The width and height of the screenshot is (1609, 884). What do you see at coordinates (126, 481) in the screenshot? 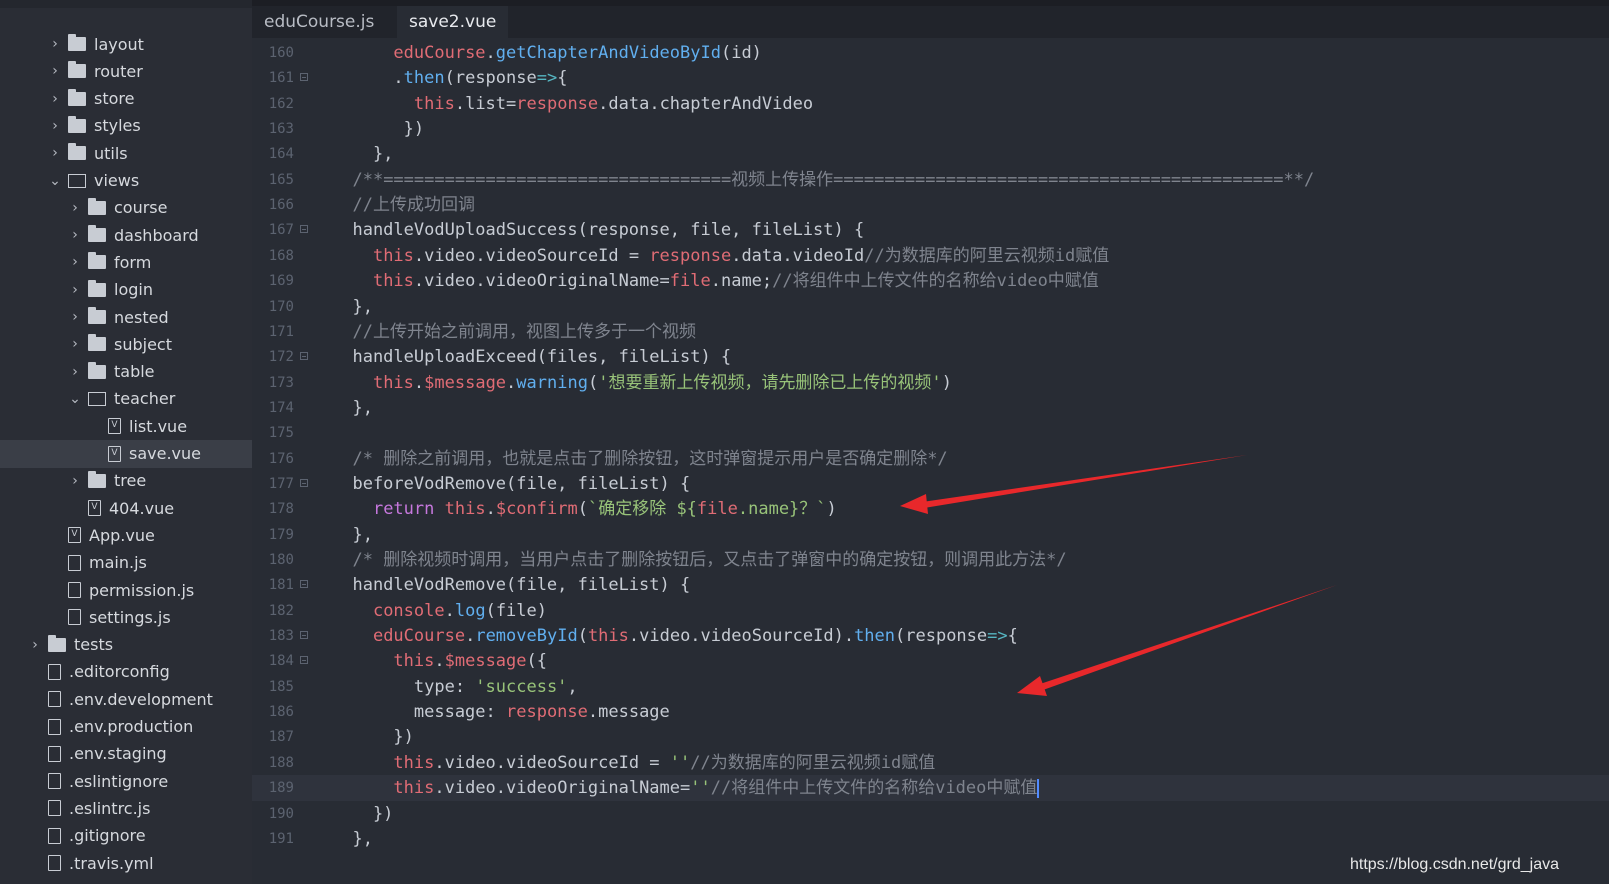
I see `tree-item-tree: › tree` at bounding box center [126, 481].